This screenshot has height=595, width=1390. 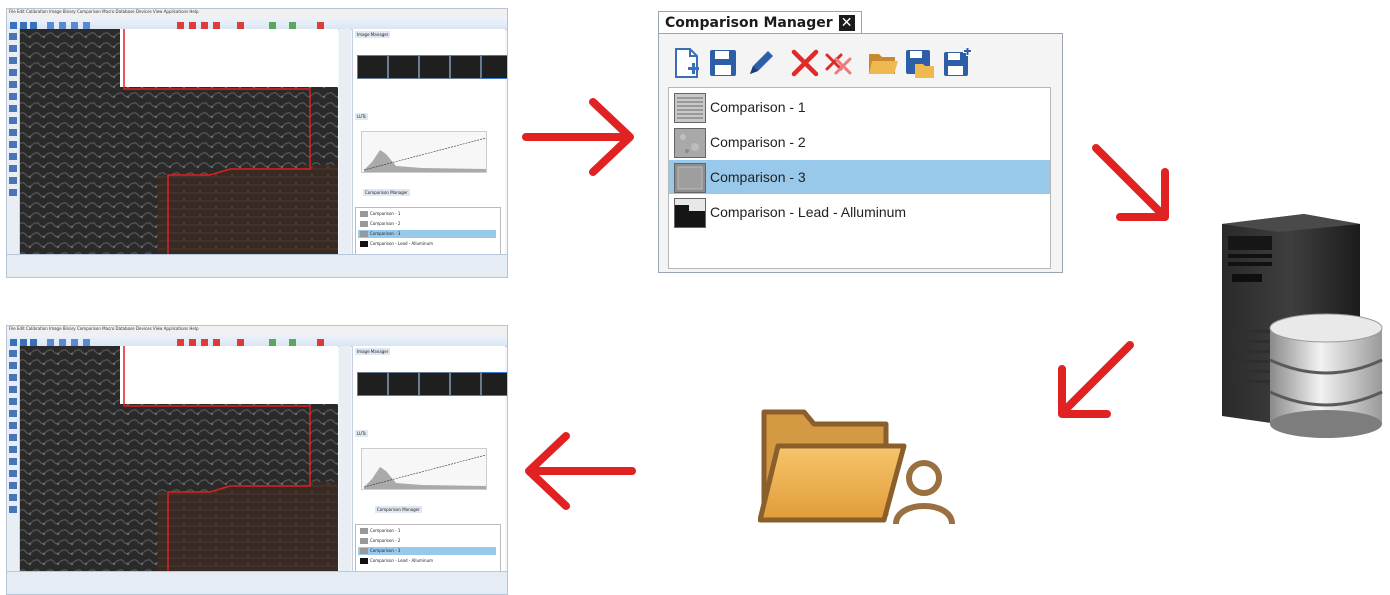 What do you see at coordinates (578, 137) in the screenshot?
I see `arrow-right-icon` at bounding box center [578, 137].